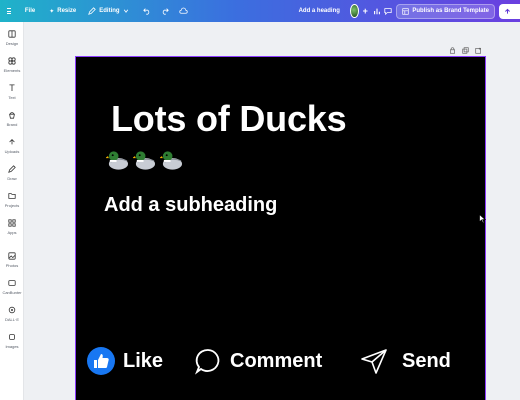 The width and height of the screenshot is (520, 400). What do you see at coordinates (276, 360) in the screenshot?
I see `comment-label: Comment` at bounding box center [276, 360].